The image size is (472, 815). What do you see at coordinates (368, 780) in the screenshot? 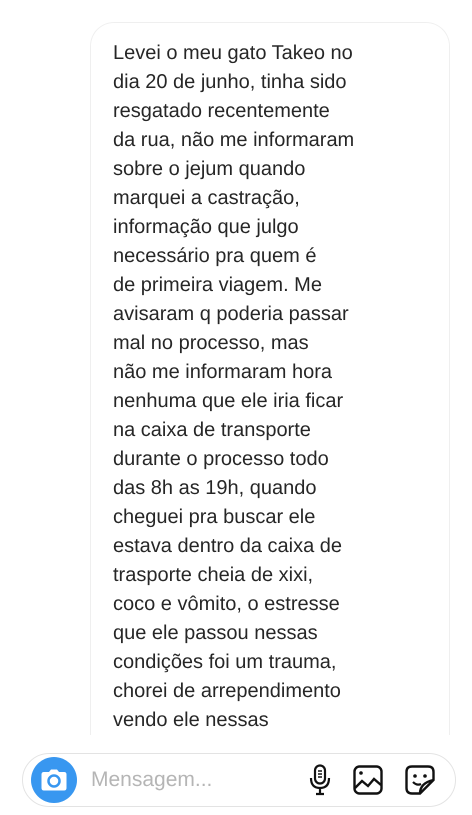
I see `image-icon` at bounding box center [368, 780].